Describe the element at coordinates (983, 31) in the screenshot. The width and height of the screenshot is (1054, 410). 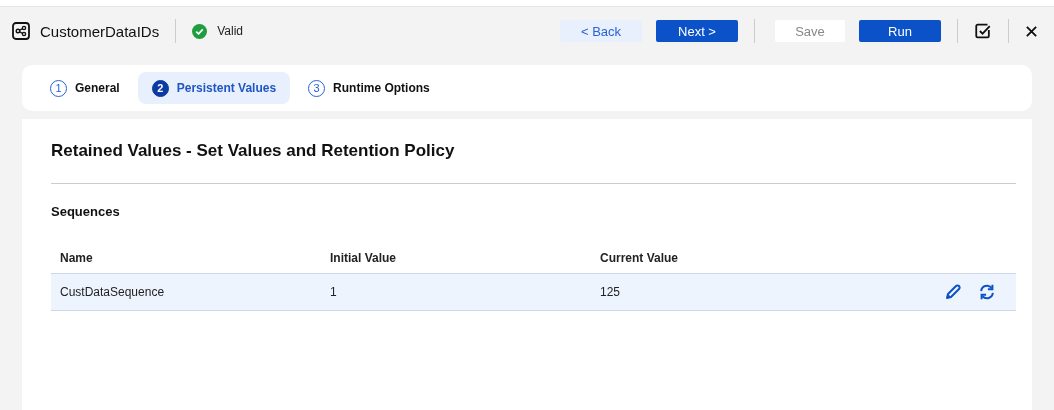
I see `checklist-icon` at that location.